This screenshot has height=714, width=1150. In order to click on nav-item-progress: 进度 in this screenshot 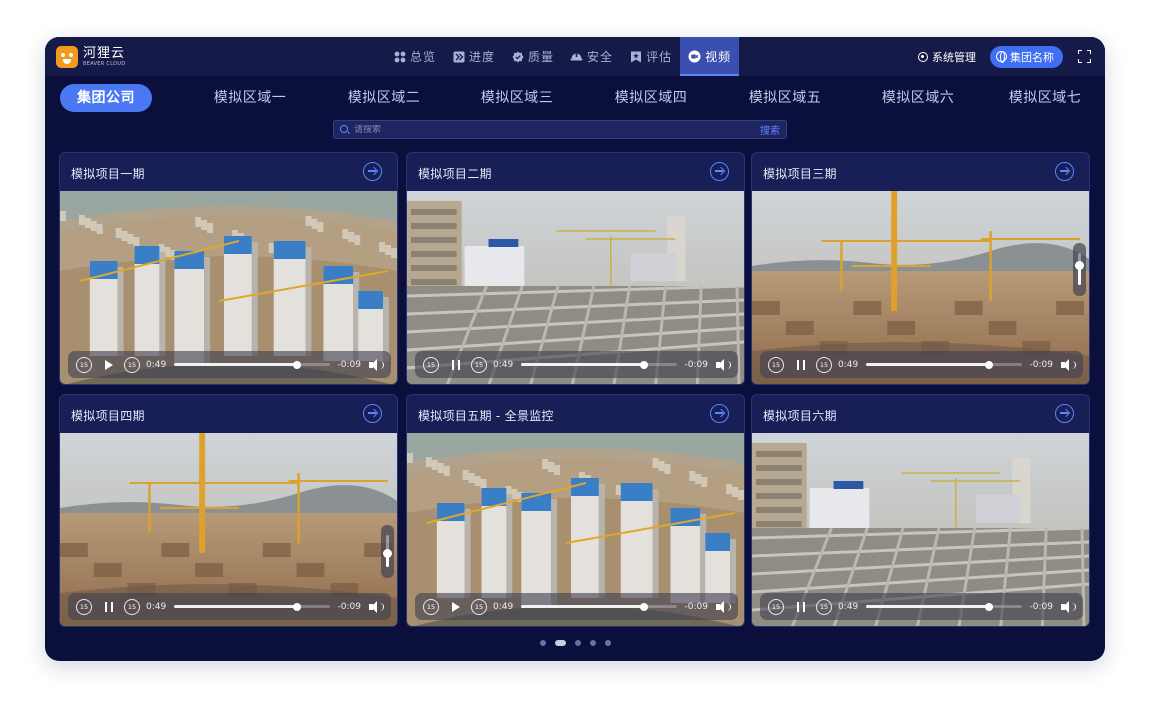, I will do `click(473, 56)`.